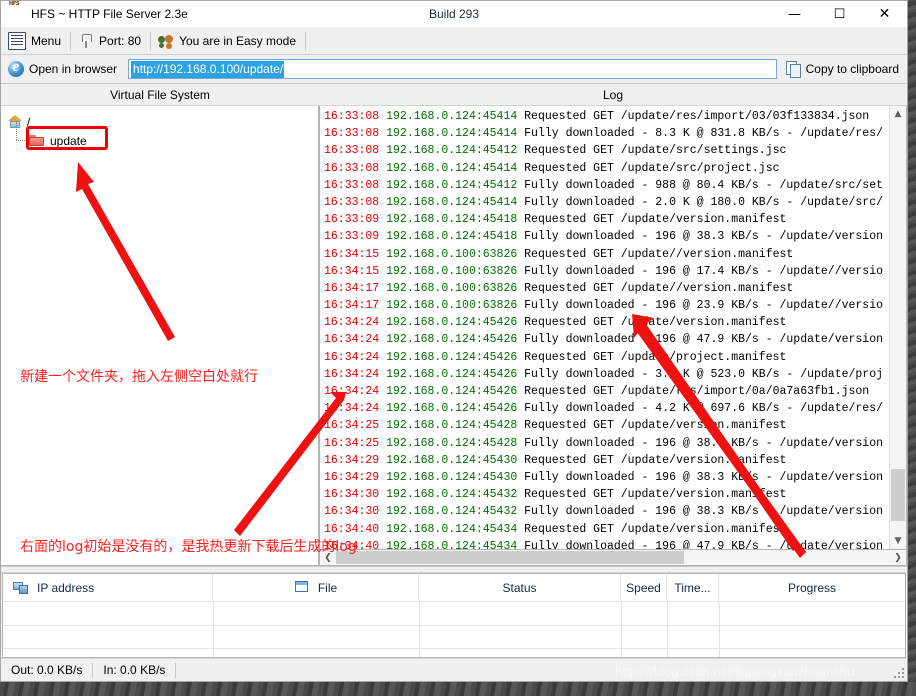 This screenshot has width=916, height=696. What do you see at coordinates (898, 114) in the screenshot?
I see `scroll-up-icon: ▲` at bounding box center [898, 114].